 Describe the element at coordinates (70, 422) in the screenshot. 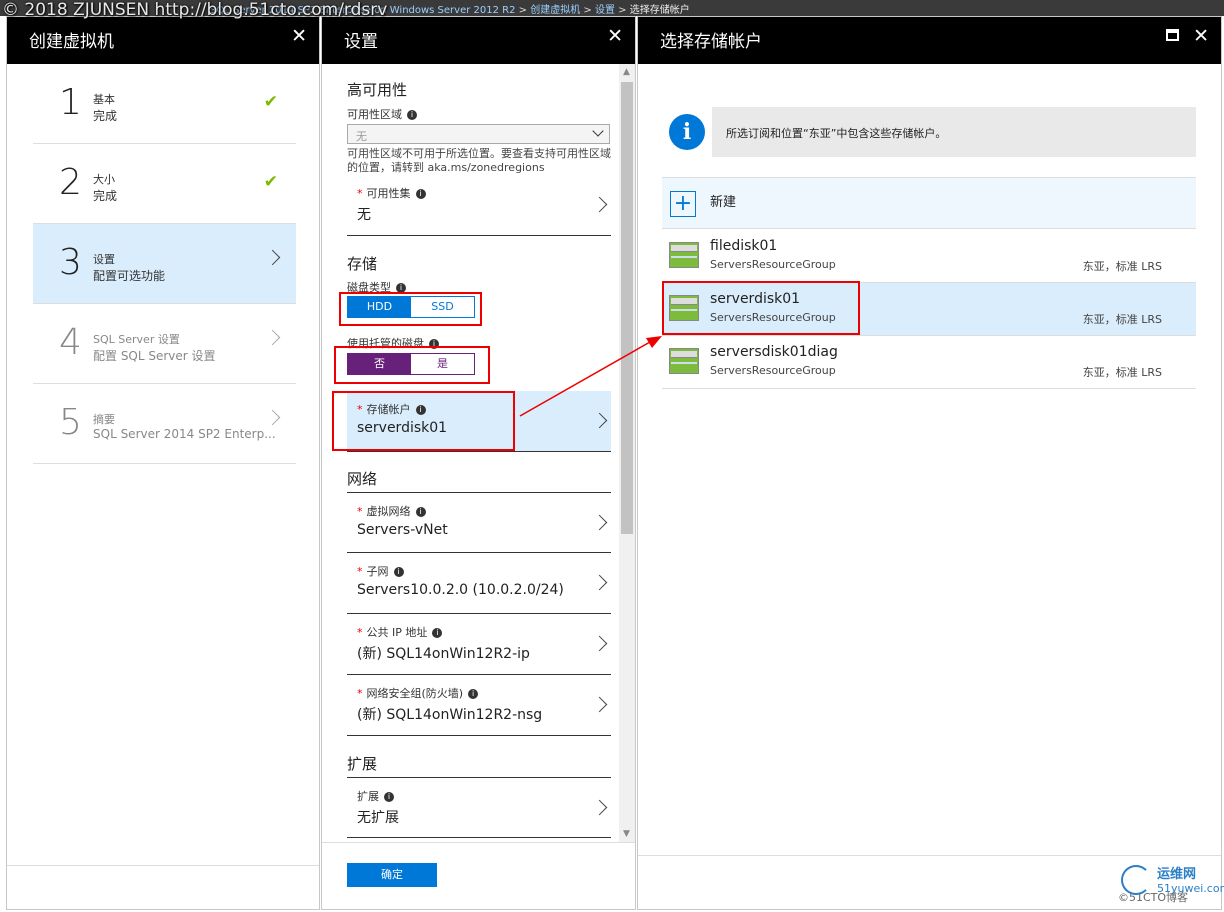

I see `step-number: 5` at that location.